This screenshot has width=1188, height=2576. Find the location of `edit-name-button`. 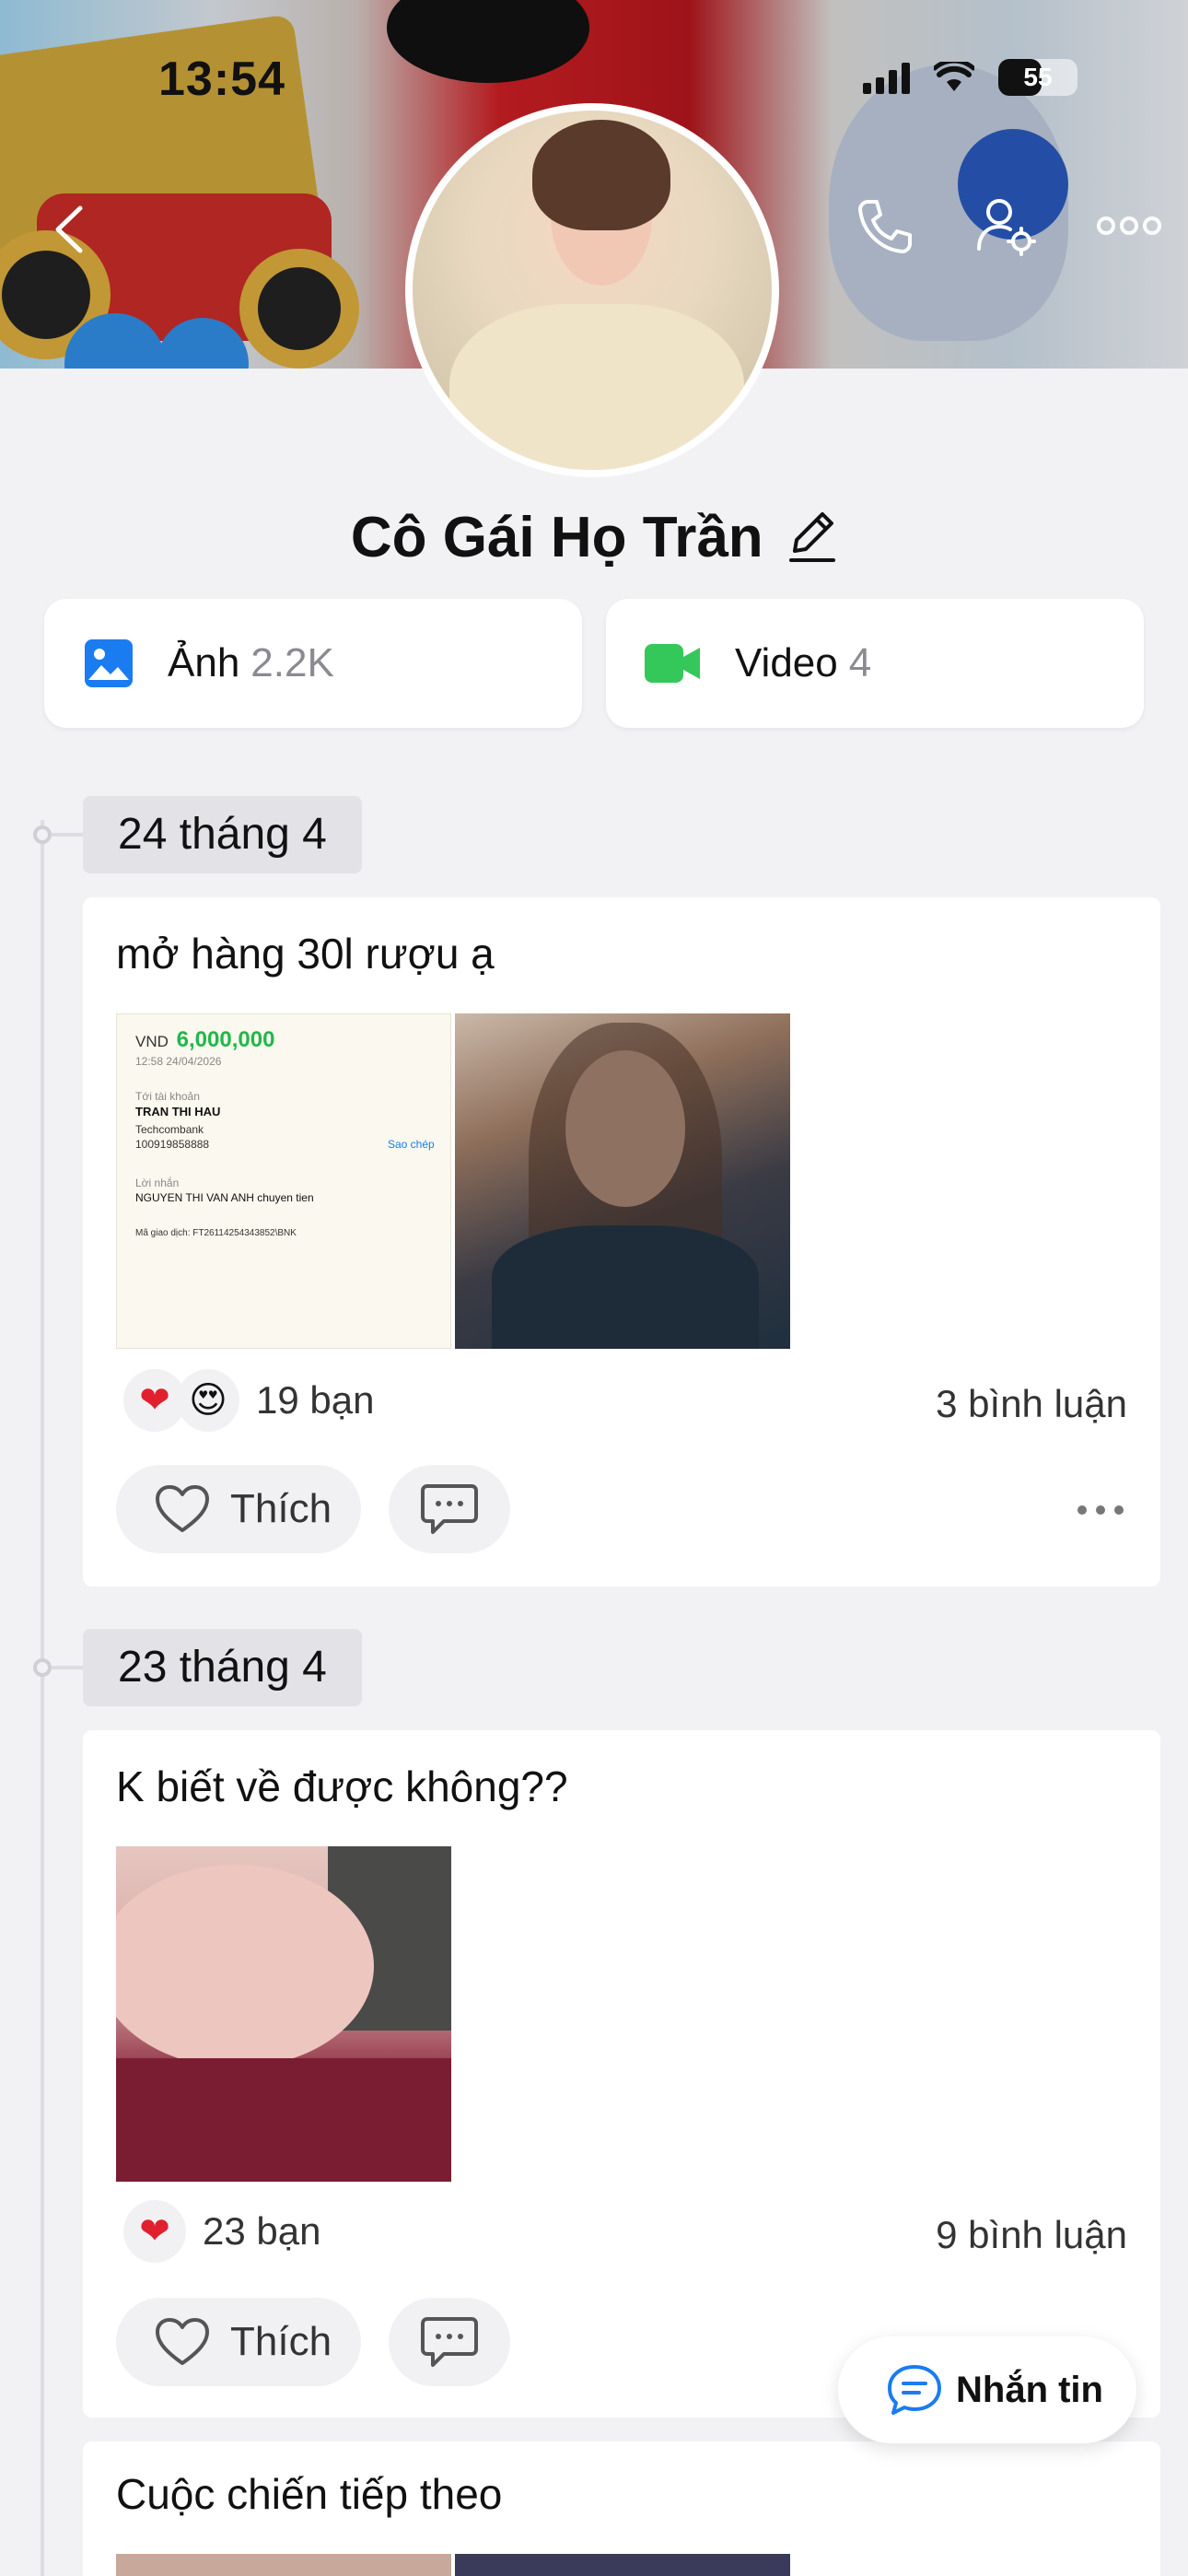

edit-name-button is located at coordinates (812, 537).